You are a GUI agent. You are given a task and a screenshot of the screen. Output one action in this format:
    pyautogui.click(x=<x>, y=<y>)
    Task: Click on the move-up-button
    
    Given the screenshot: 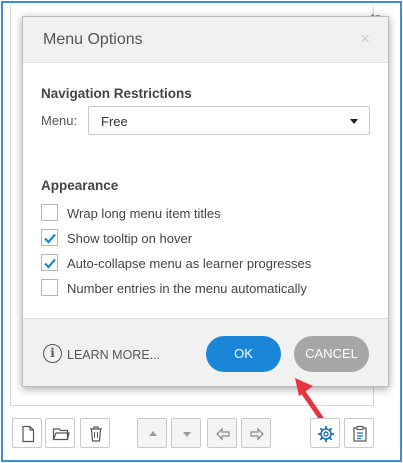 What is the action you would take?
    pyautogui.click(x=152, y=433)
    